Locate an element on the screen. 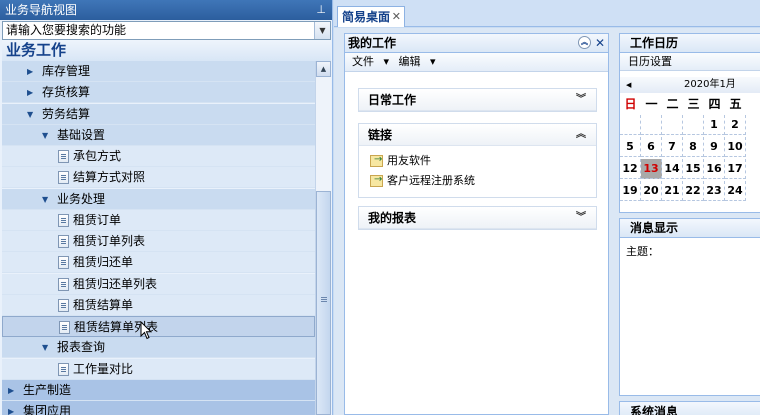 The width and height of the screenshot is (760, 415). tree-leaf-item: 租赁归还单 is located at coordinates (158, 263).